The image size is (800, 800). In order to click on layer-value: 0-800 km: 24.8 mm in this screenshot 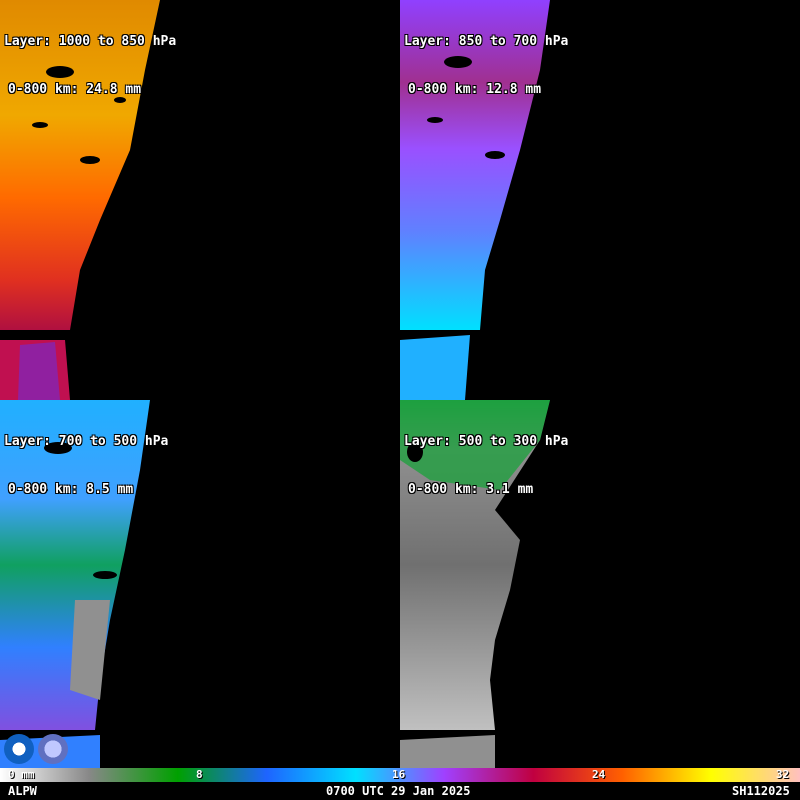, I will do `click(75, 89)`.